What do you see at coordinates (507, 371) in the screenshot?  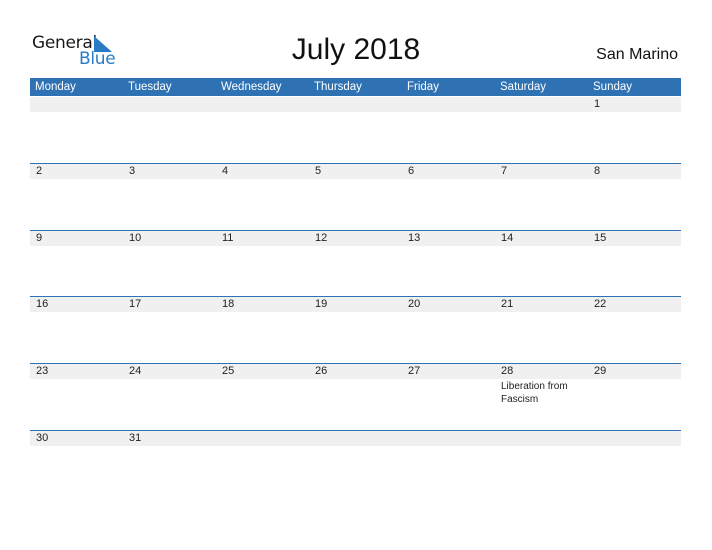 I see `day-number: 28` at bounding box center [507, 371].